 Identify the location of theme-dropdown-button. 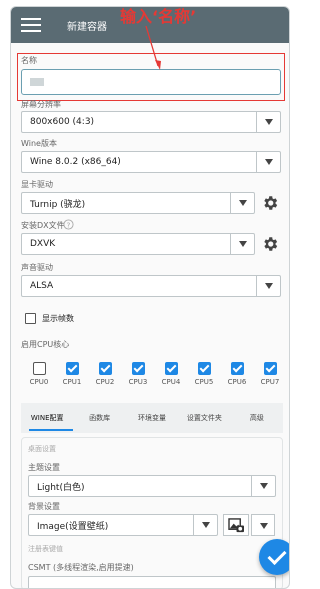
(263, 486).